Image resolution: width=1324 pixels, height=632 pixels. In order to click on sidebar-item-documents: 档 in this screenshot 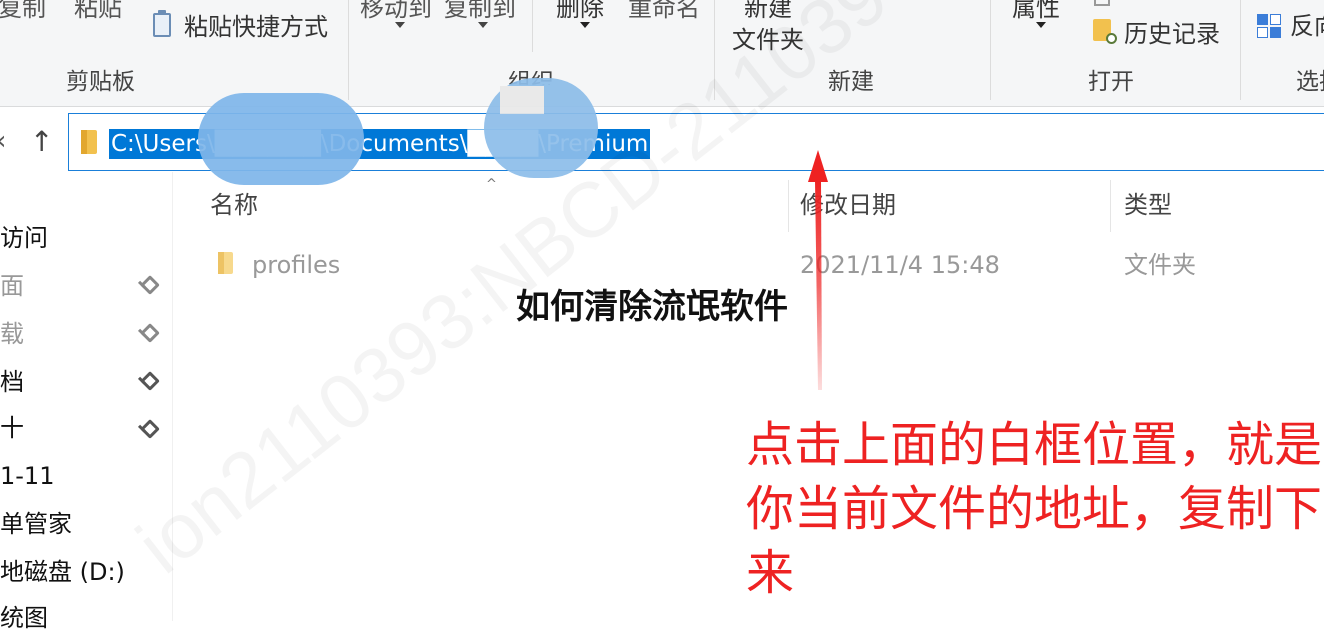, I will do `click(12, 382)`.